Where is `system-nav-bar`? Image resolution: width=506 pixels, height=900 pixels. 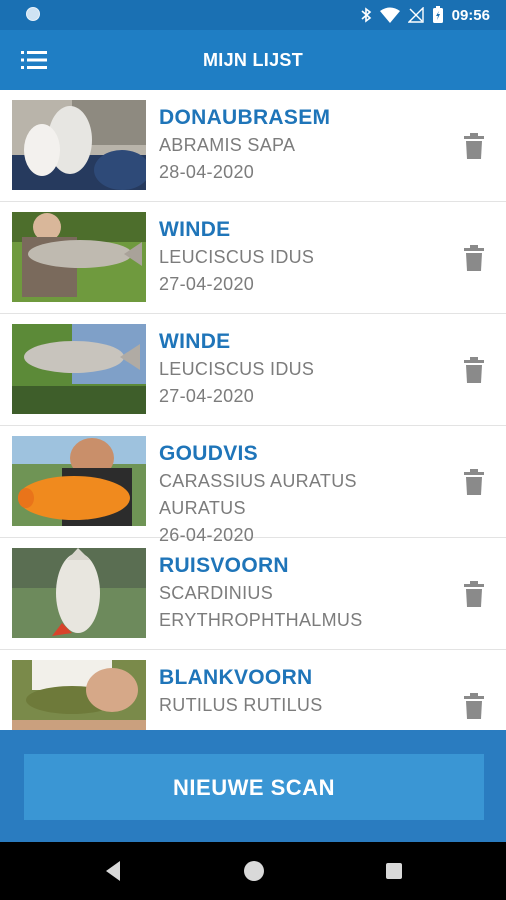
system-nav-bar is located at coordinates (253, 871).